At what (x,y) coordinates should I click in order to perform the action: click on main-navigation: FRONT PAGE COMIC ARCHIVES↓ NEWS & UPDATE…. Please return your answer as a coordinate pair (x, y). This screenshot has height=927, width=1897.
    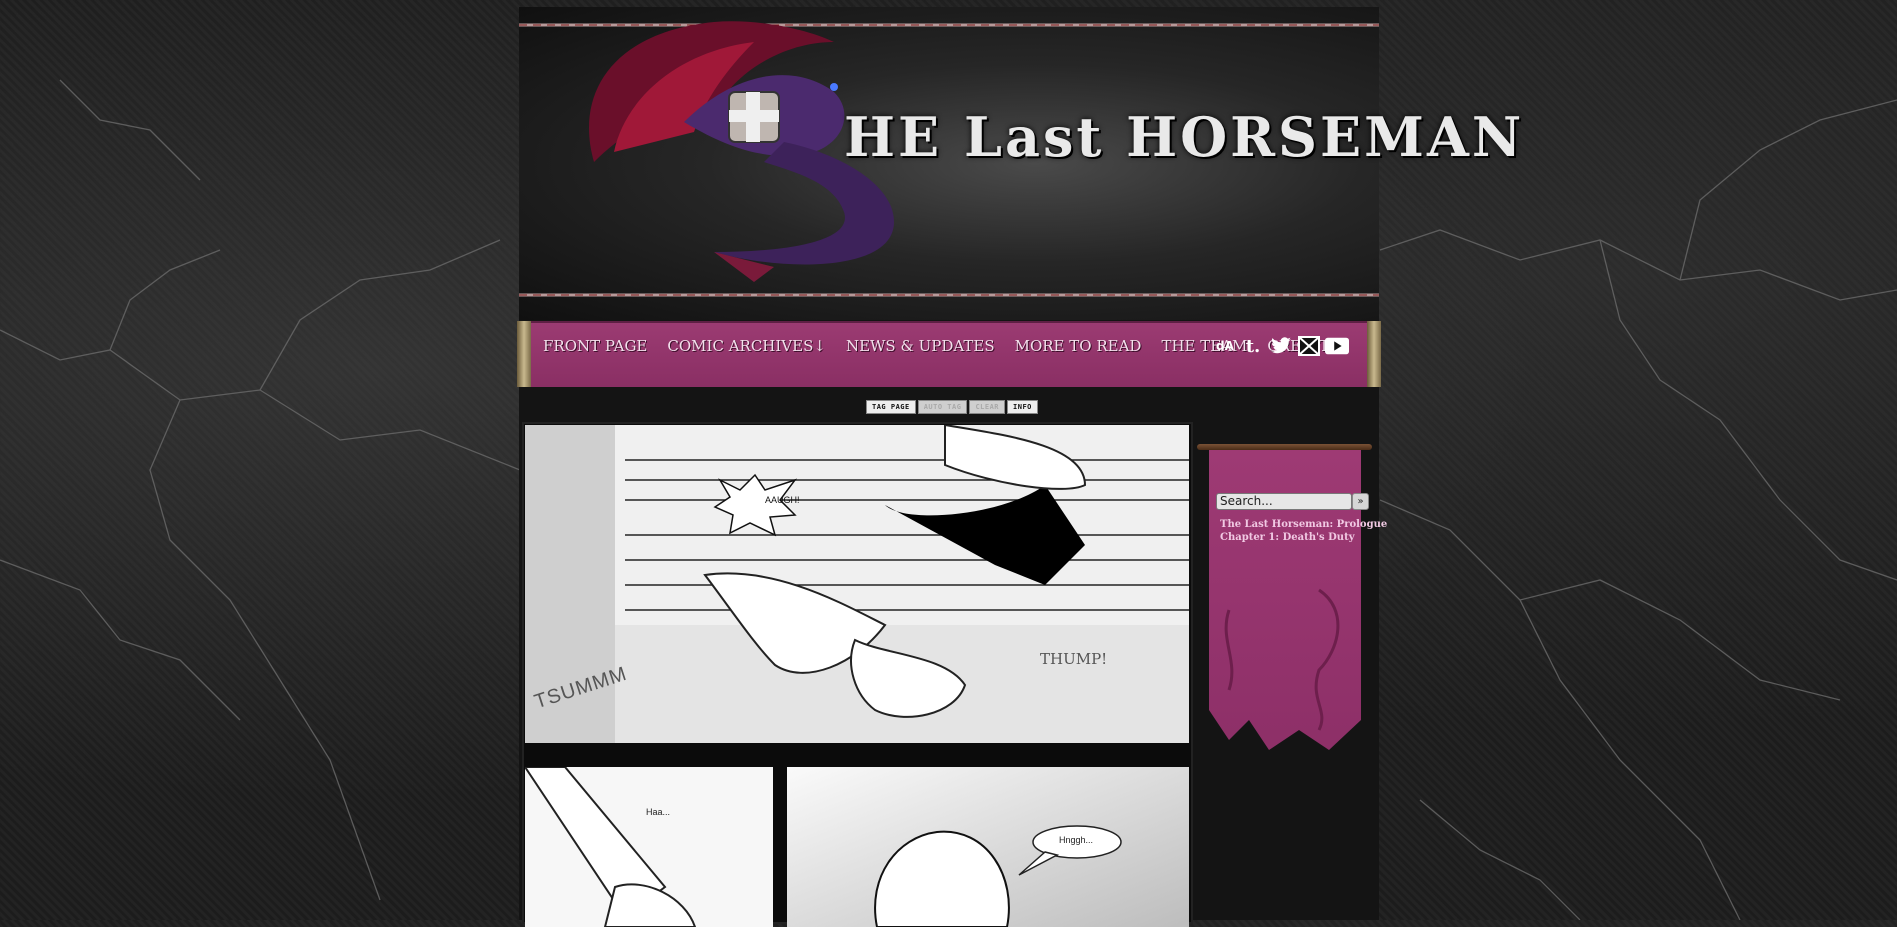
    Looking at the image, I should click on (949, 354).